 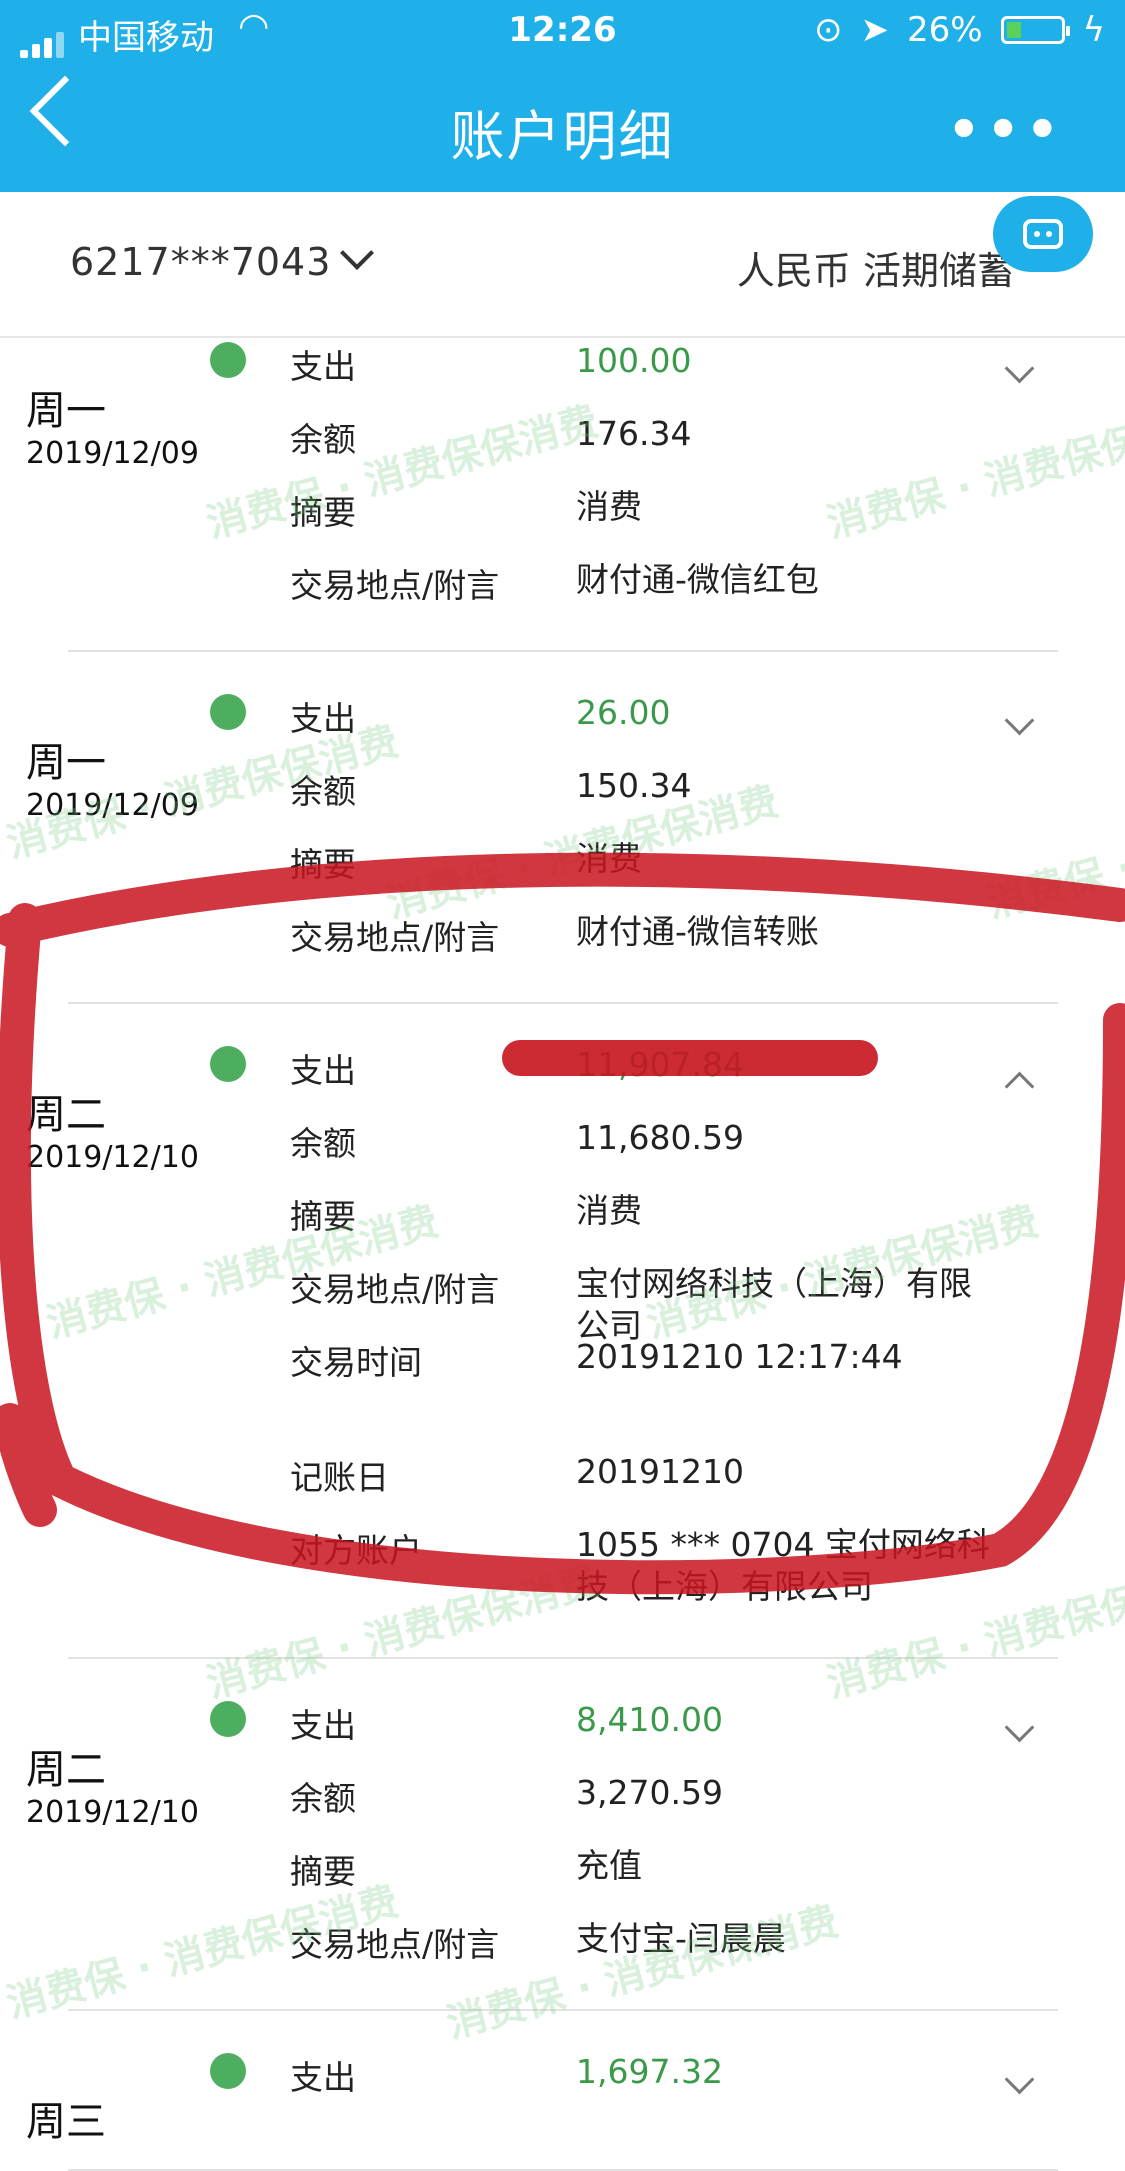 I want to click on detail-row: 交易地点/附言 宝付网络科技（上海）有限公司, so click(x=660, y=1305).